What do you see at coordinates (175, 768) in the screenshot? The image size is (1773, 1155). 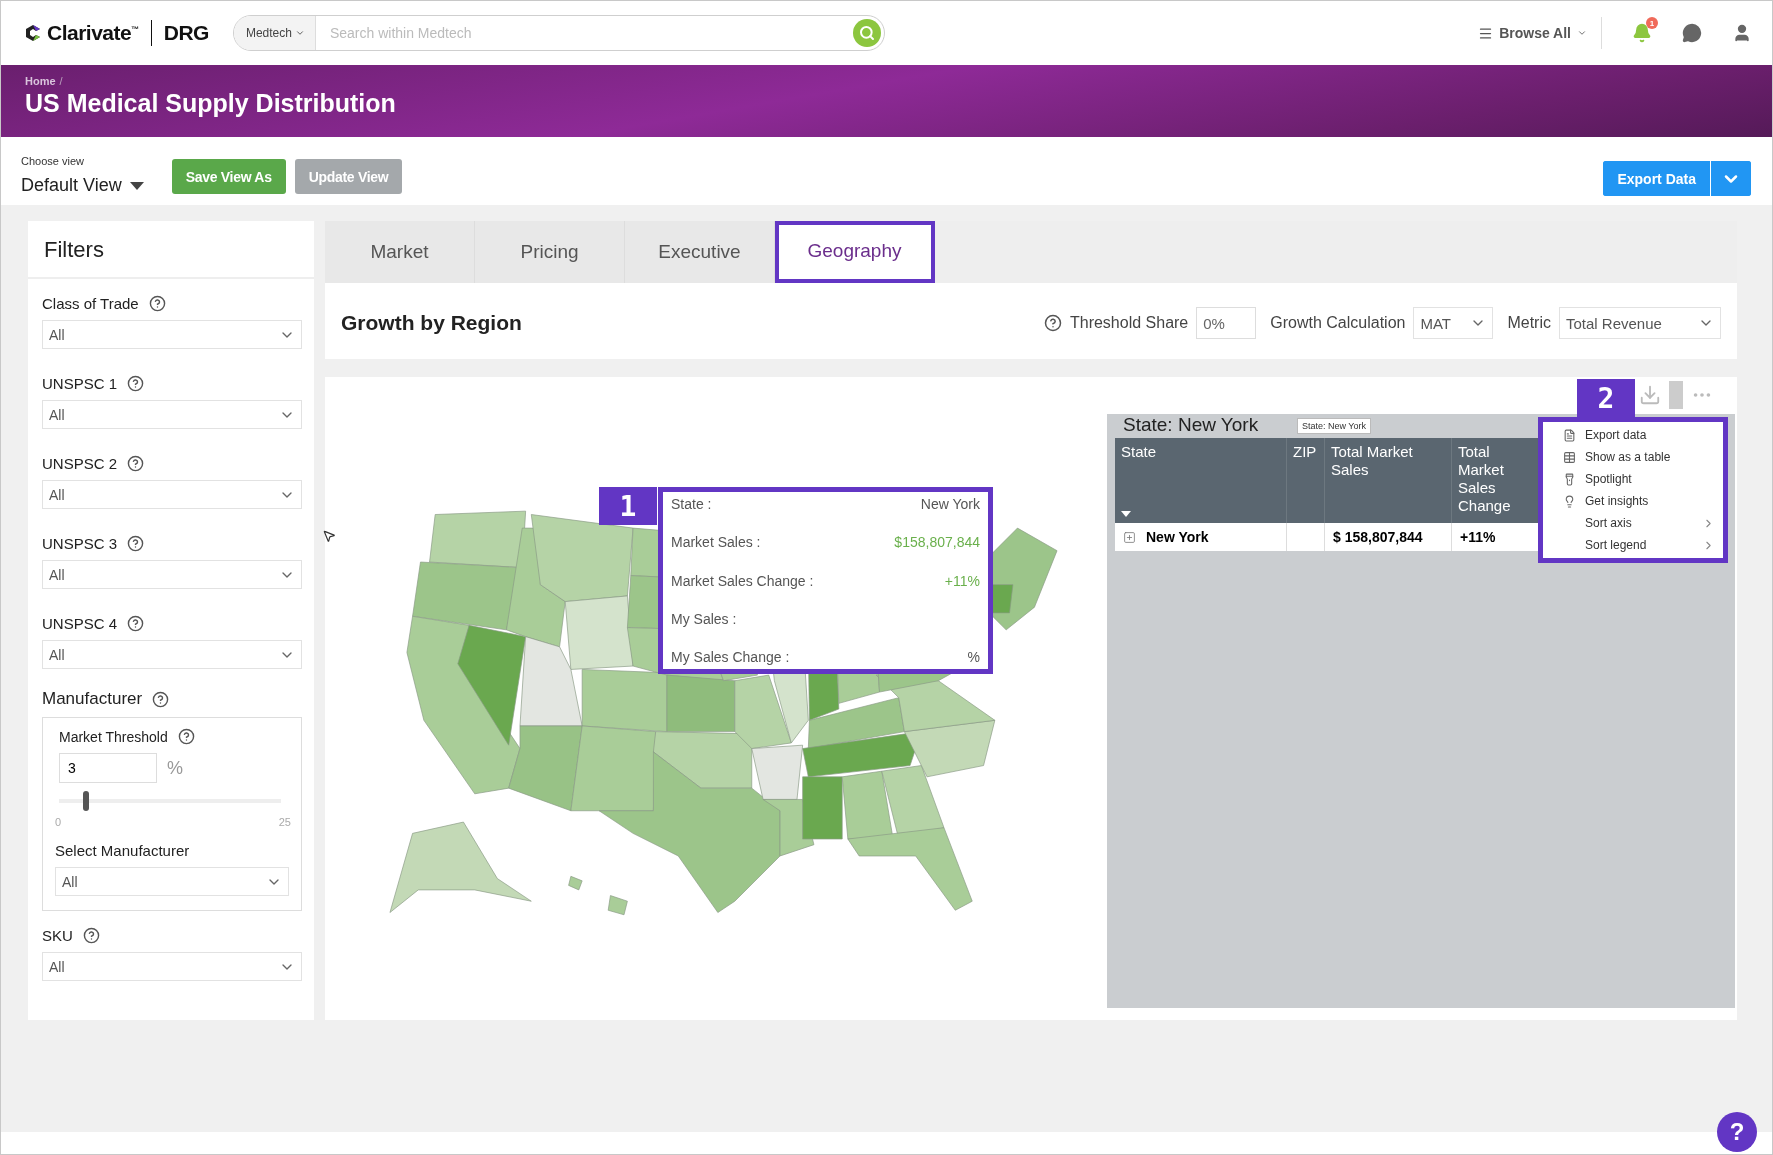 I see `percent-sign: %` at bounding box center [175, 768].